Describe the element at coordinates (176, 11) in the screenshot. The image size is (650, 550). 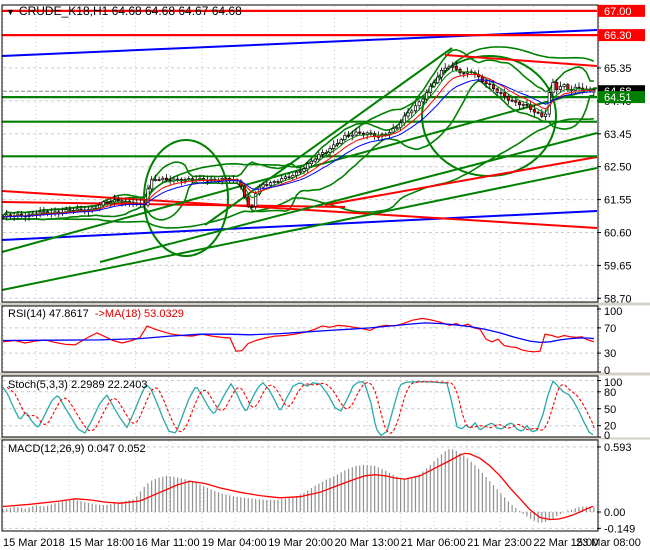
I see `ohlc-values: 64.68 64.68 64.67 64.68` at that location.